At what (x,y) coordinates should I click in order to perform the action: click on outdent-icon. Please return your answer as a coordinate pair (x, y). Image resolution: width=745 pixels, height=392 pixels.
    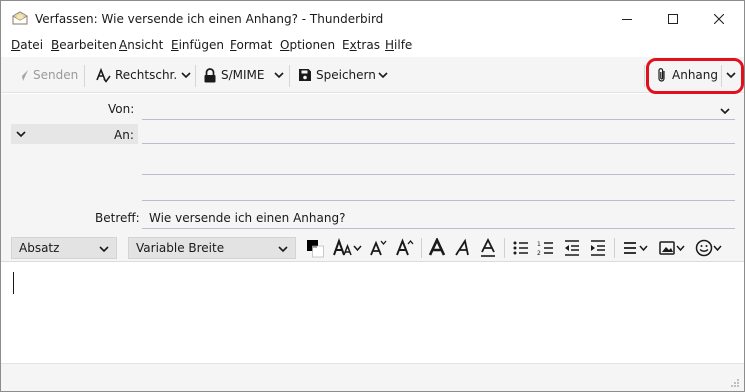
    Looking at the image, I should click on (572, 248).